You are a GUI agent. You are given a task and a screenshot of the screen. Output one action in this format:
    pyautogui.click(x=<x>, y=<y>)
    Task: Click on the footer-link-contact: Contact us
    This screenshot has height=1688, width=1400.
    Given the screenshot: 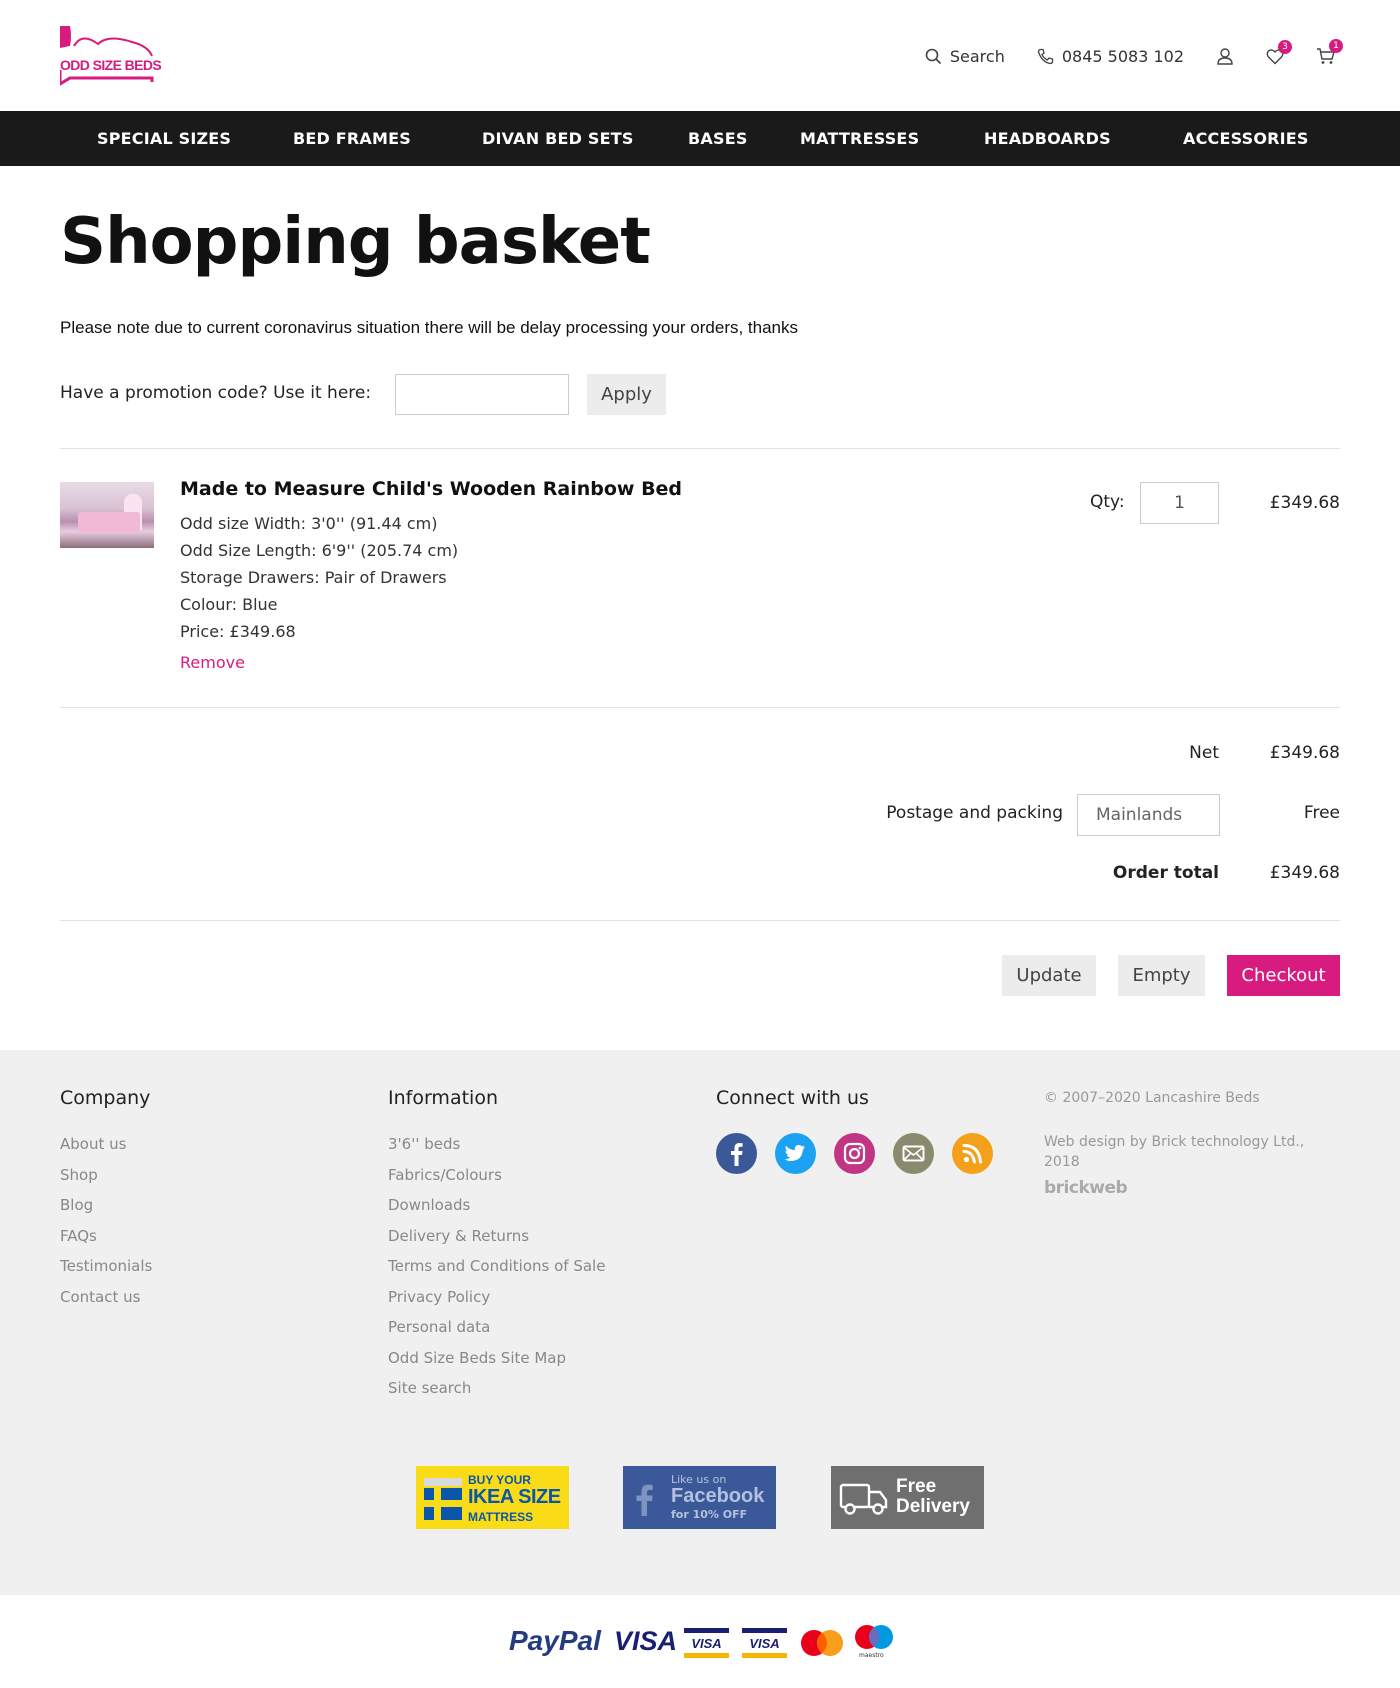 What is the action you would take?
    pyautogui.click(x=100, y=1297)
    